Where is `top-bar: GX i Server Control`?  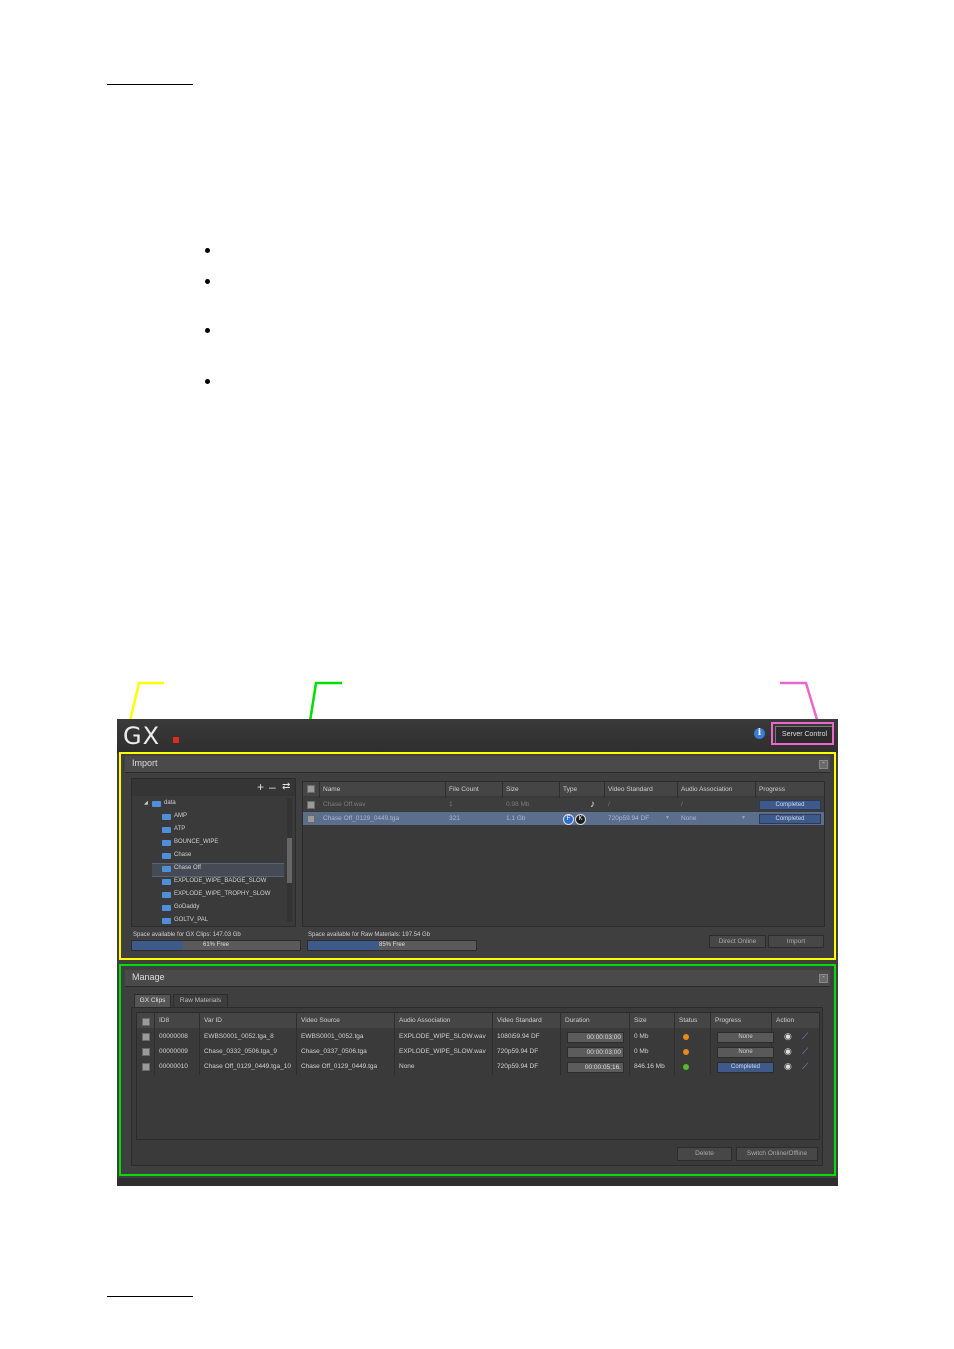 top-bar: GX i Server Control is located at coordinates (477, 736).